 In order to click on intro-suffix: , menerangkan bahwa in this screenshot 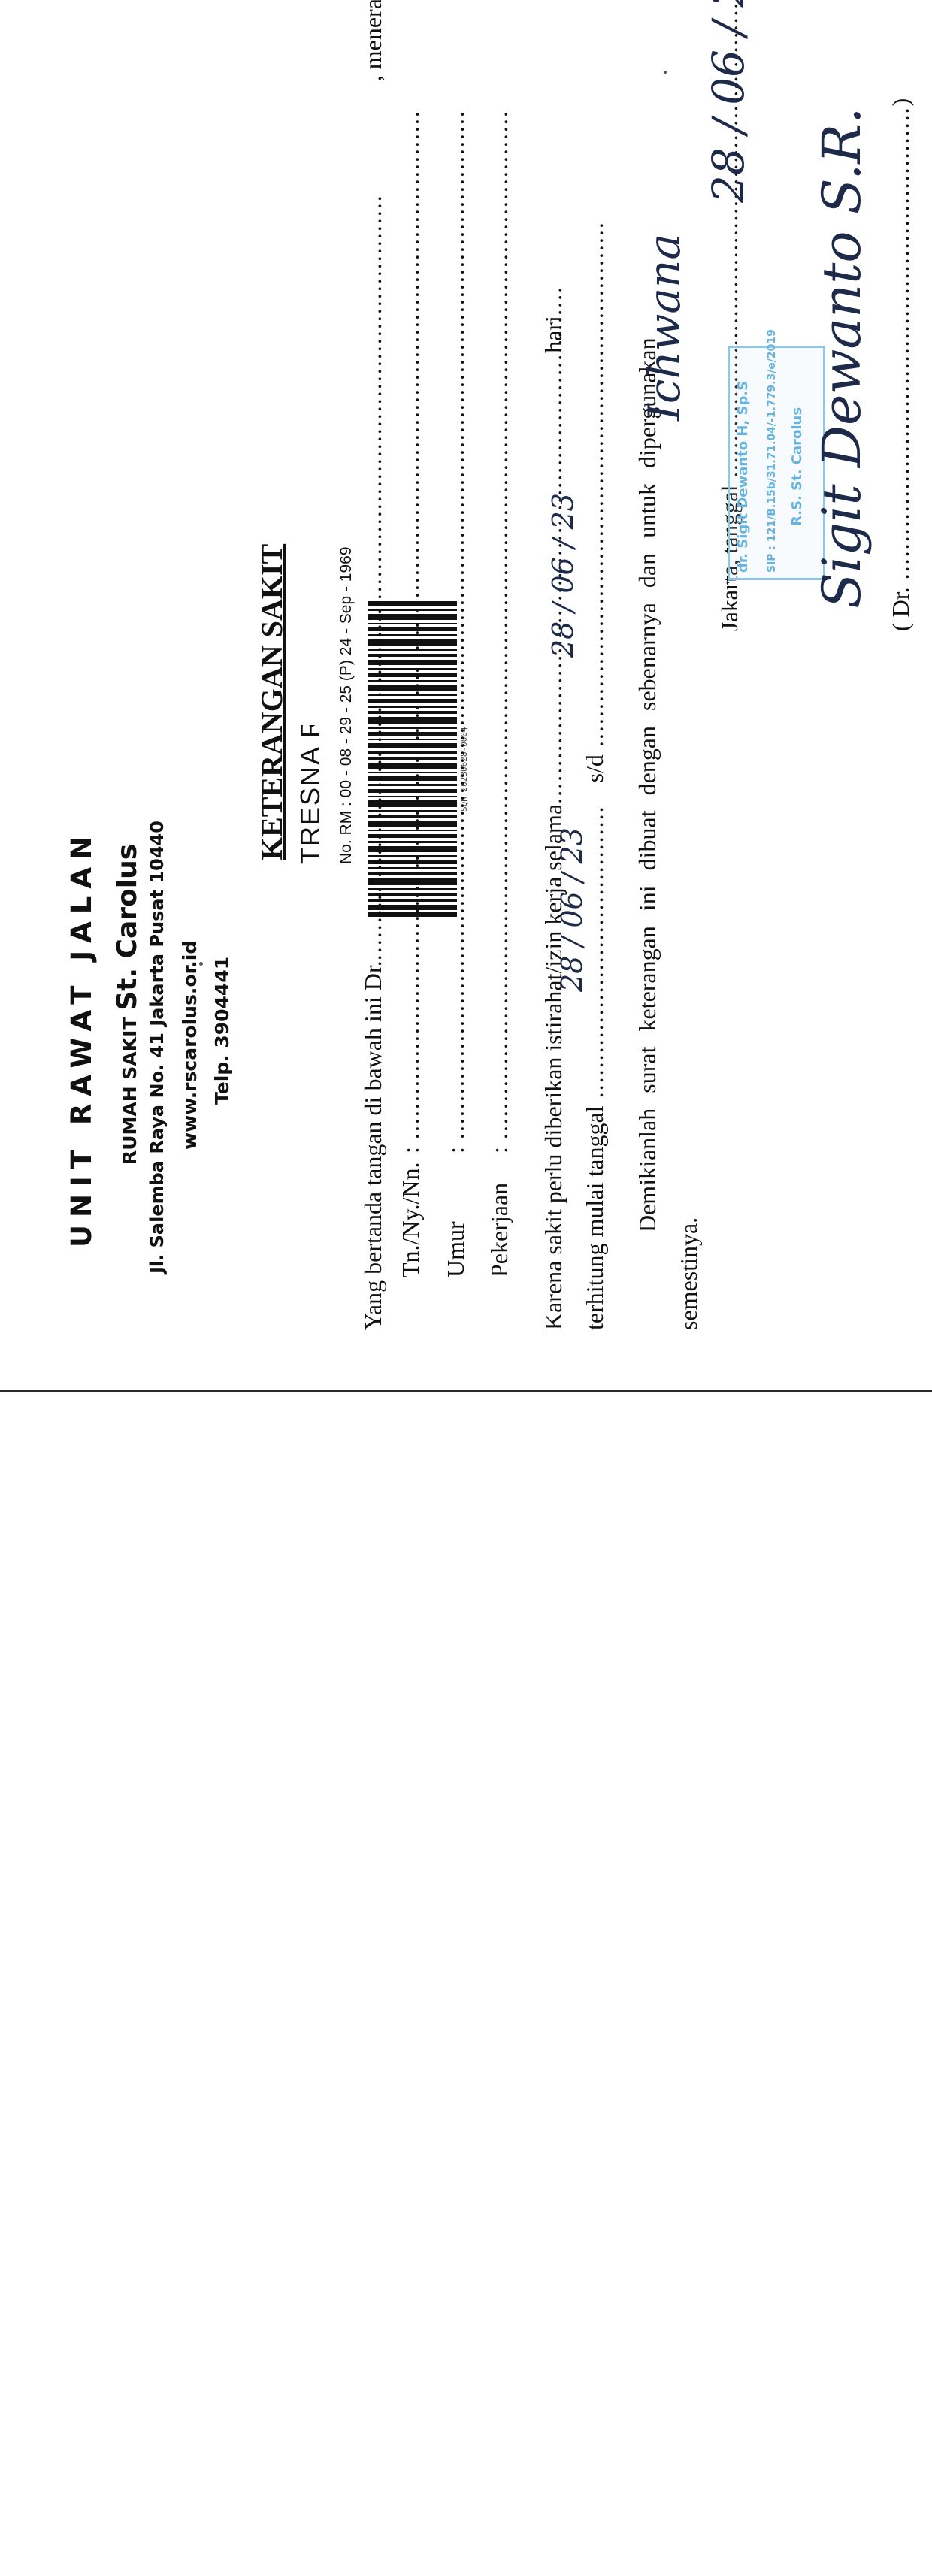, I will do `click(372, 41)`.